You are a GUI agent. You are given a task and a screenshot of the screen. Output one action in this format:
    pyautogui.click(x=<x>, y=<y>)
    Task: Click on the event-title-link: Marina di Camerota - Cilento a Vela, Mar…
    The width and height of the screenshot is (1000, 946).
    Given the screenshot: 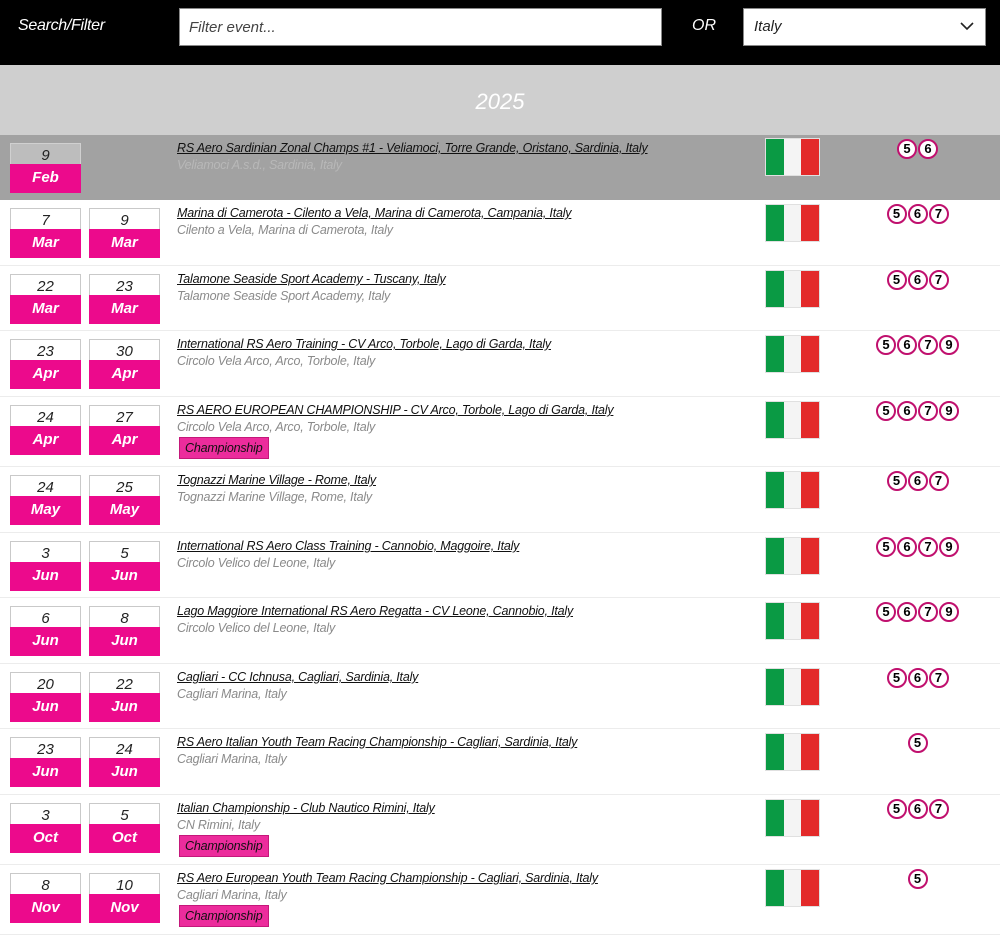 What is the action you would take?
    pyautogui.click(x=374, y=213)
    